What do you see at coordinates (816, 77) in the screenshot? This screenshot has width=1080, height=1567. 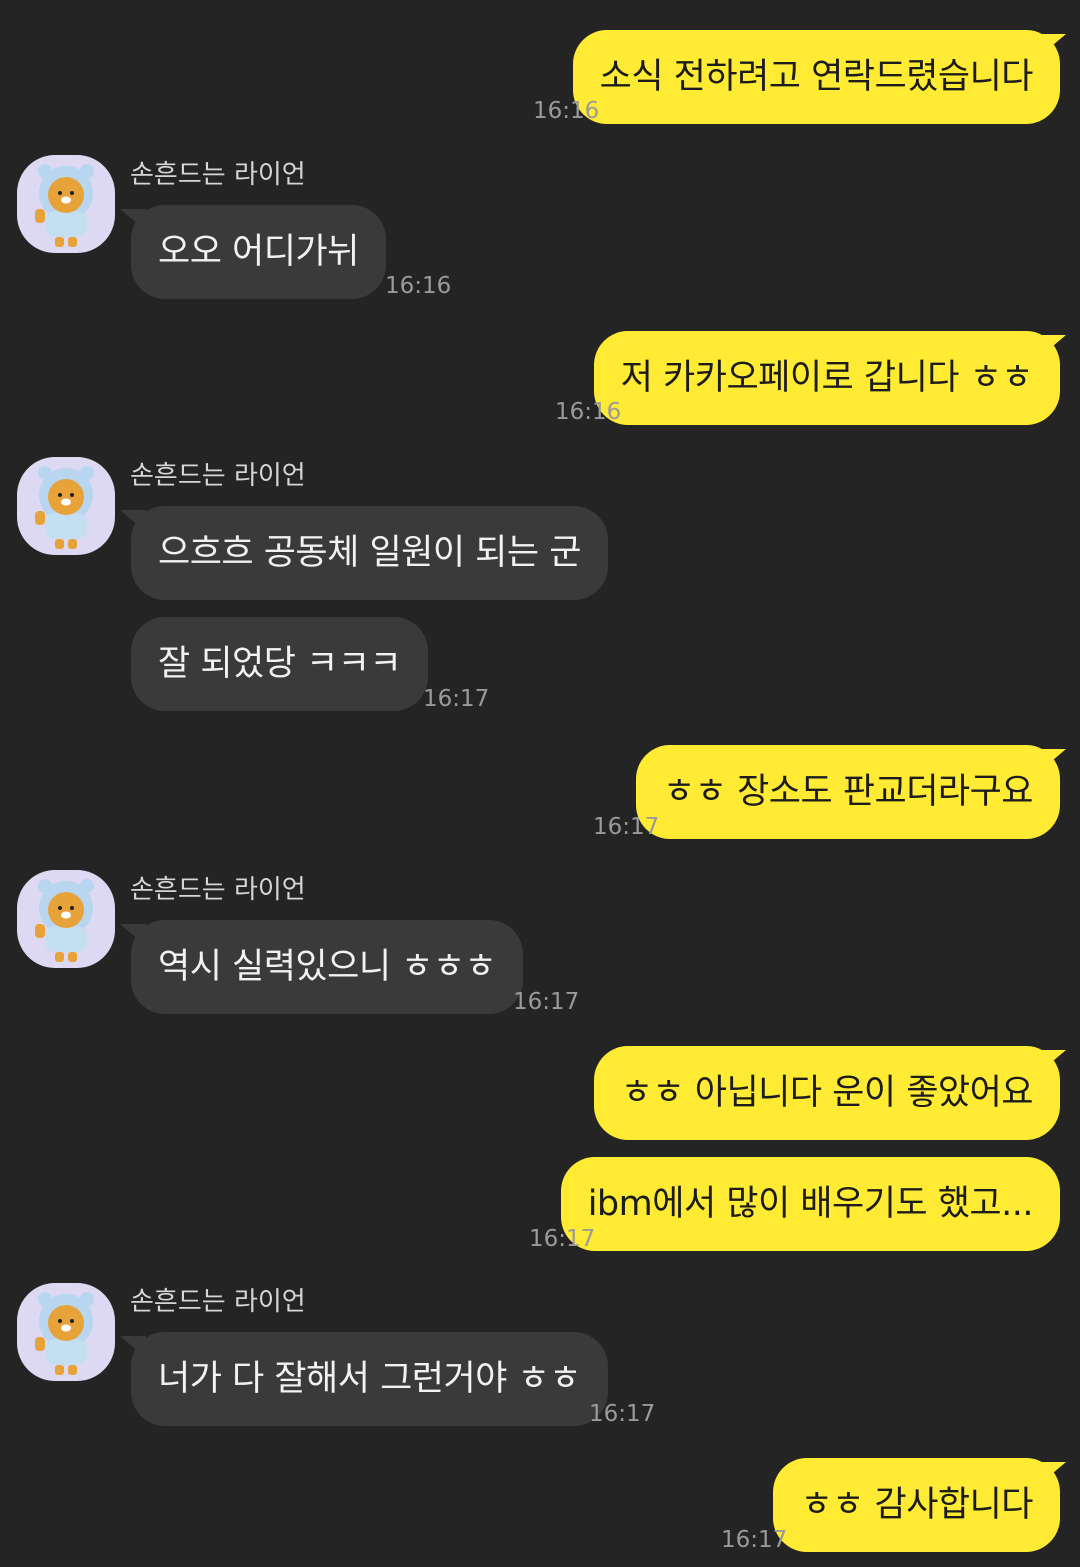 I see `my-message-bubble: 소식 전하려고 연락드렸습니다` at bounding box center [816, 77].